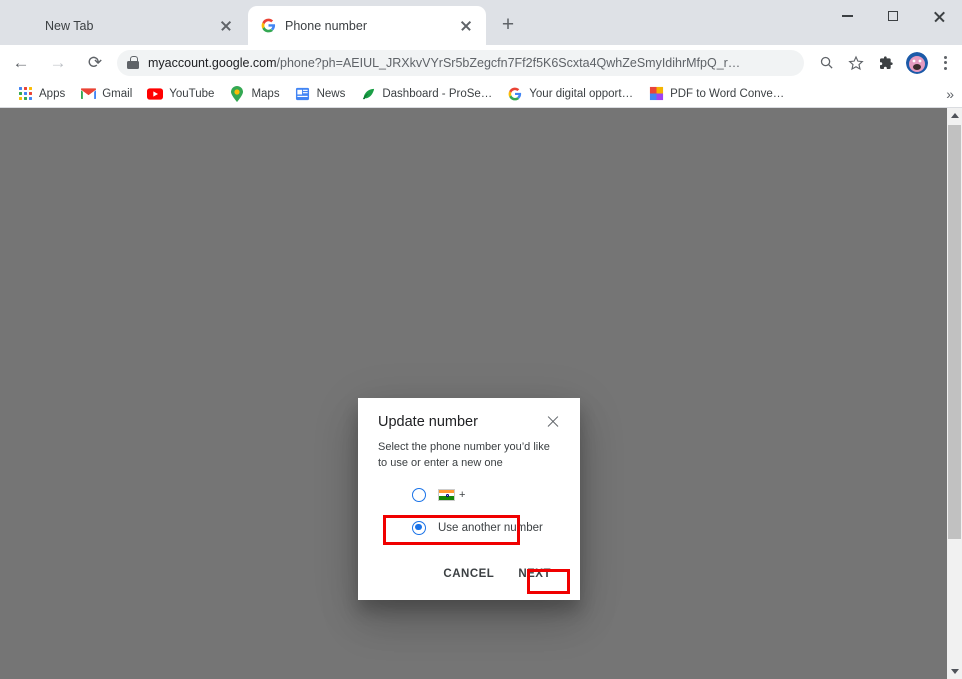 This screenshot has height=679, width=962. I want to click on apps-grid-icon, so click(25, 94).